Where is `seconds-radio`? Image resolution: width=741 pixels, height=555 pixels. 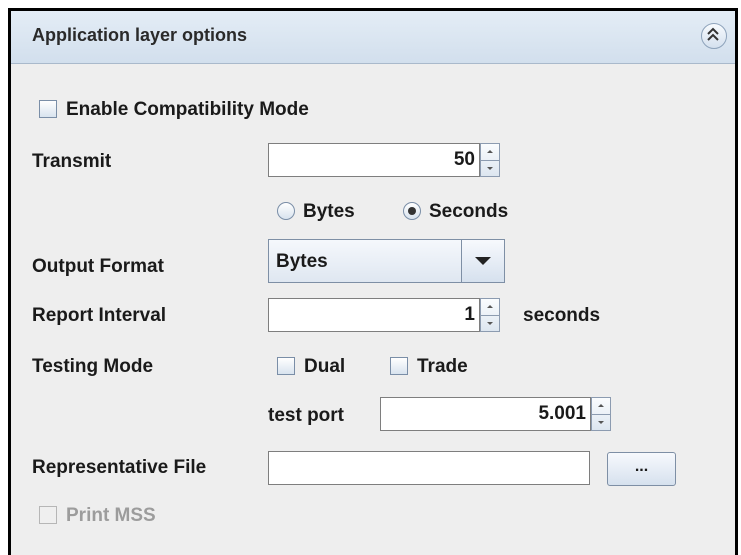
seconds-radio is located at coordinates (412, 211).